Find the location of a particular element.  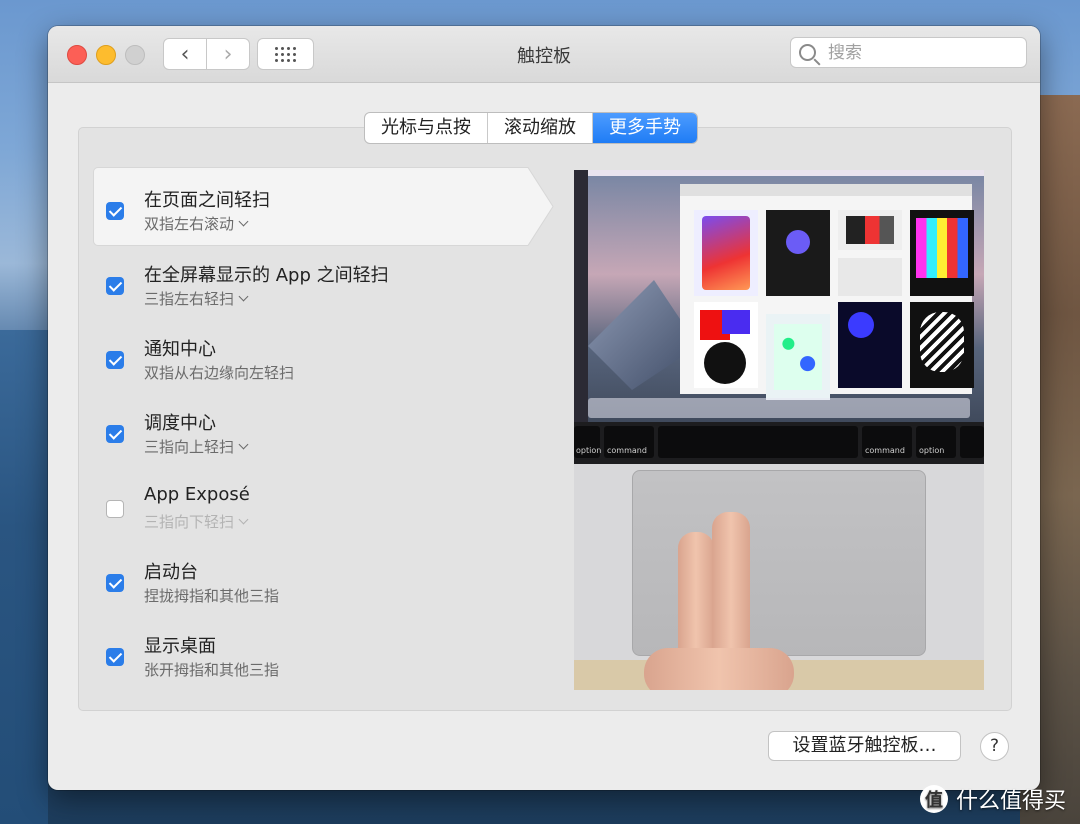

search-input is located at coordinates (913, 52).